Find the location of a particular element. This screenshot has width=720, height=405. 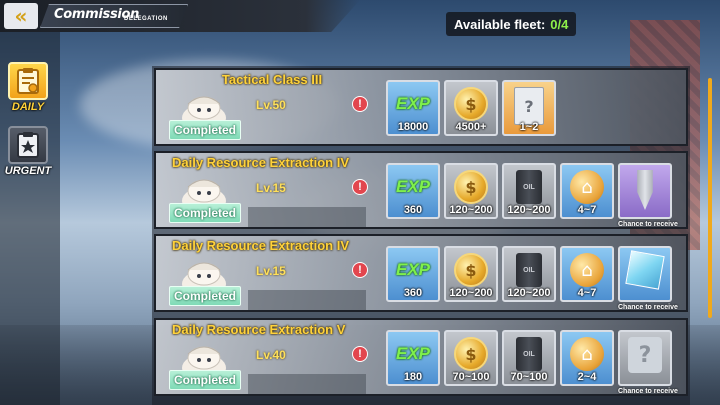

commission-title: Daily Resource Extraction V is located at coordinates (259, 329).